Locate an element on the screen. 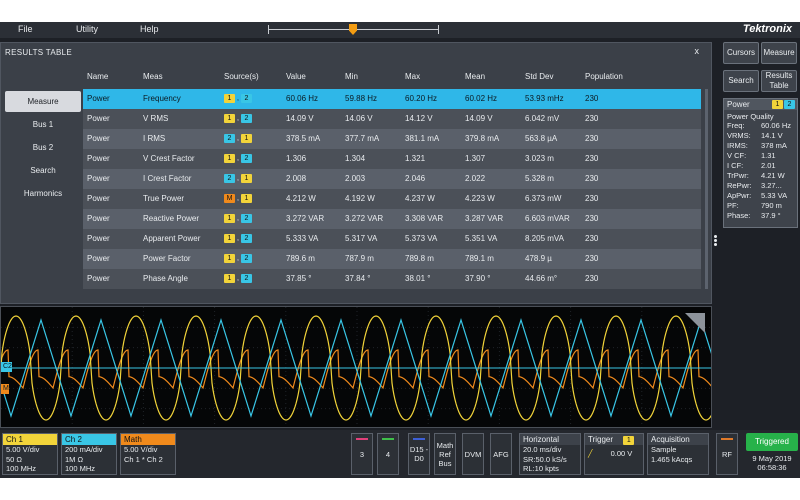 This screenshot has width=800, height=500. table-scrollbar is located at coordinates (706, 189).